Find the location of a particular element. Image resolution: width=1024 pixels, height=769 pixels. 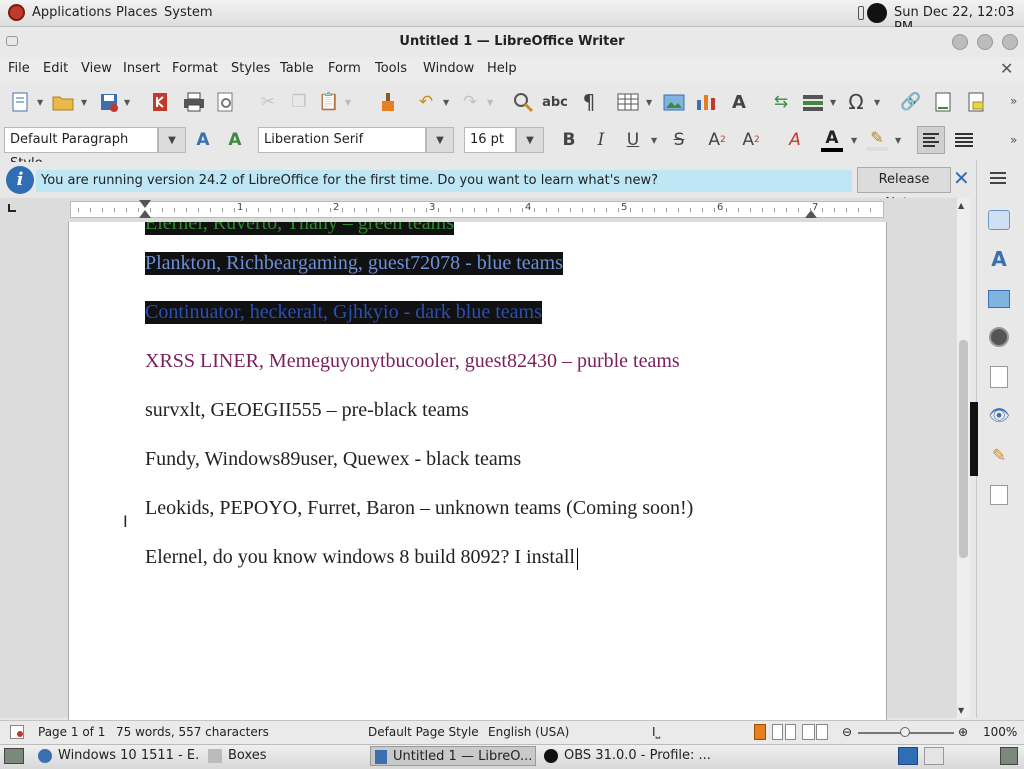

minimize-button is located at coordinates (960, 42).